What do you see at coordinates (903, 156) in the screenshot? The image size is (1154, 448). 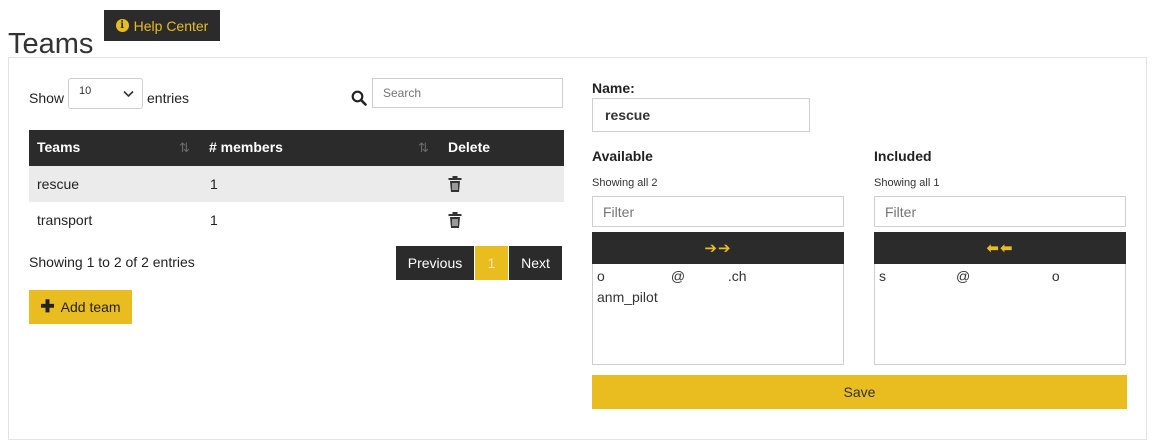 I see `included-title: Included` at bounding box center [903, 156].